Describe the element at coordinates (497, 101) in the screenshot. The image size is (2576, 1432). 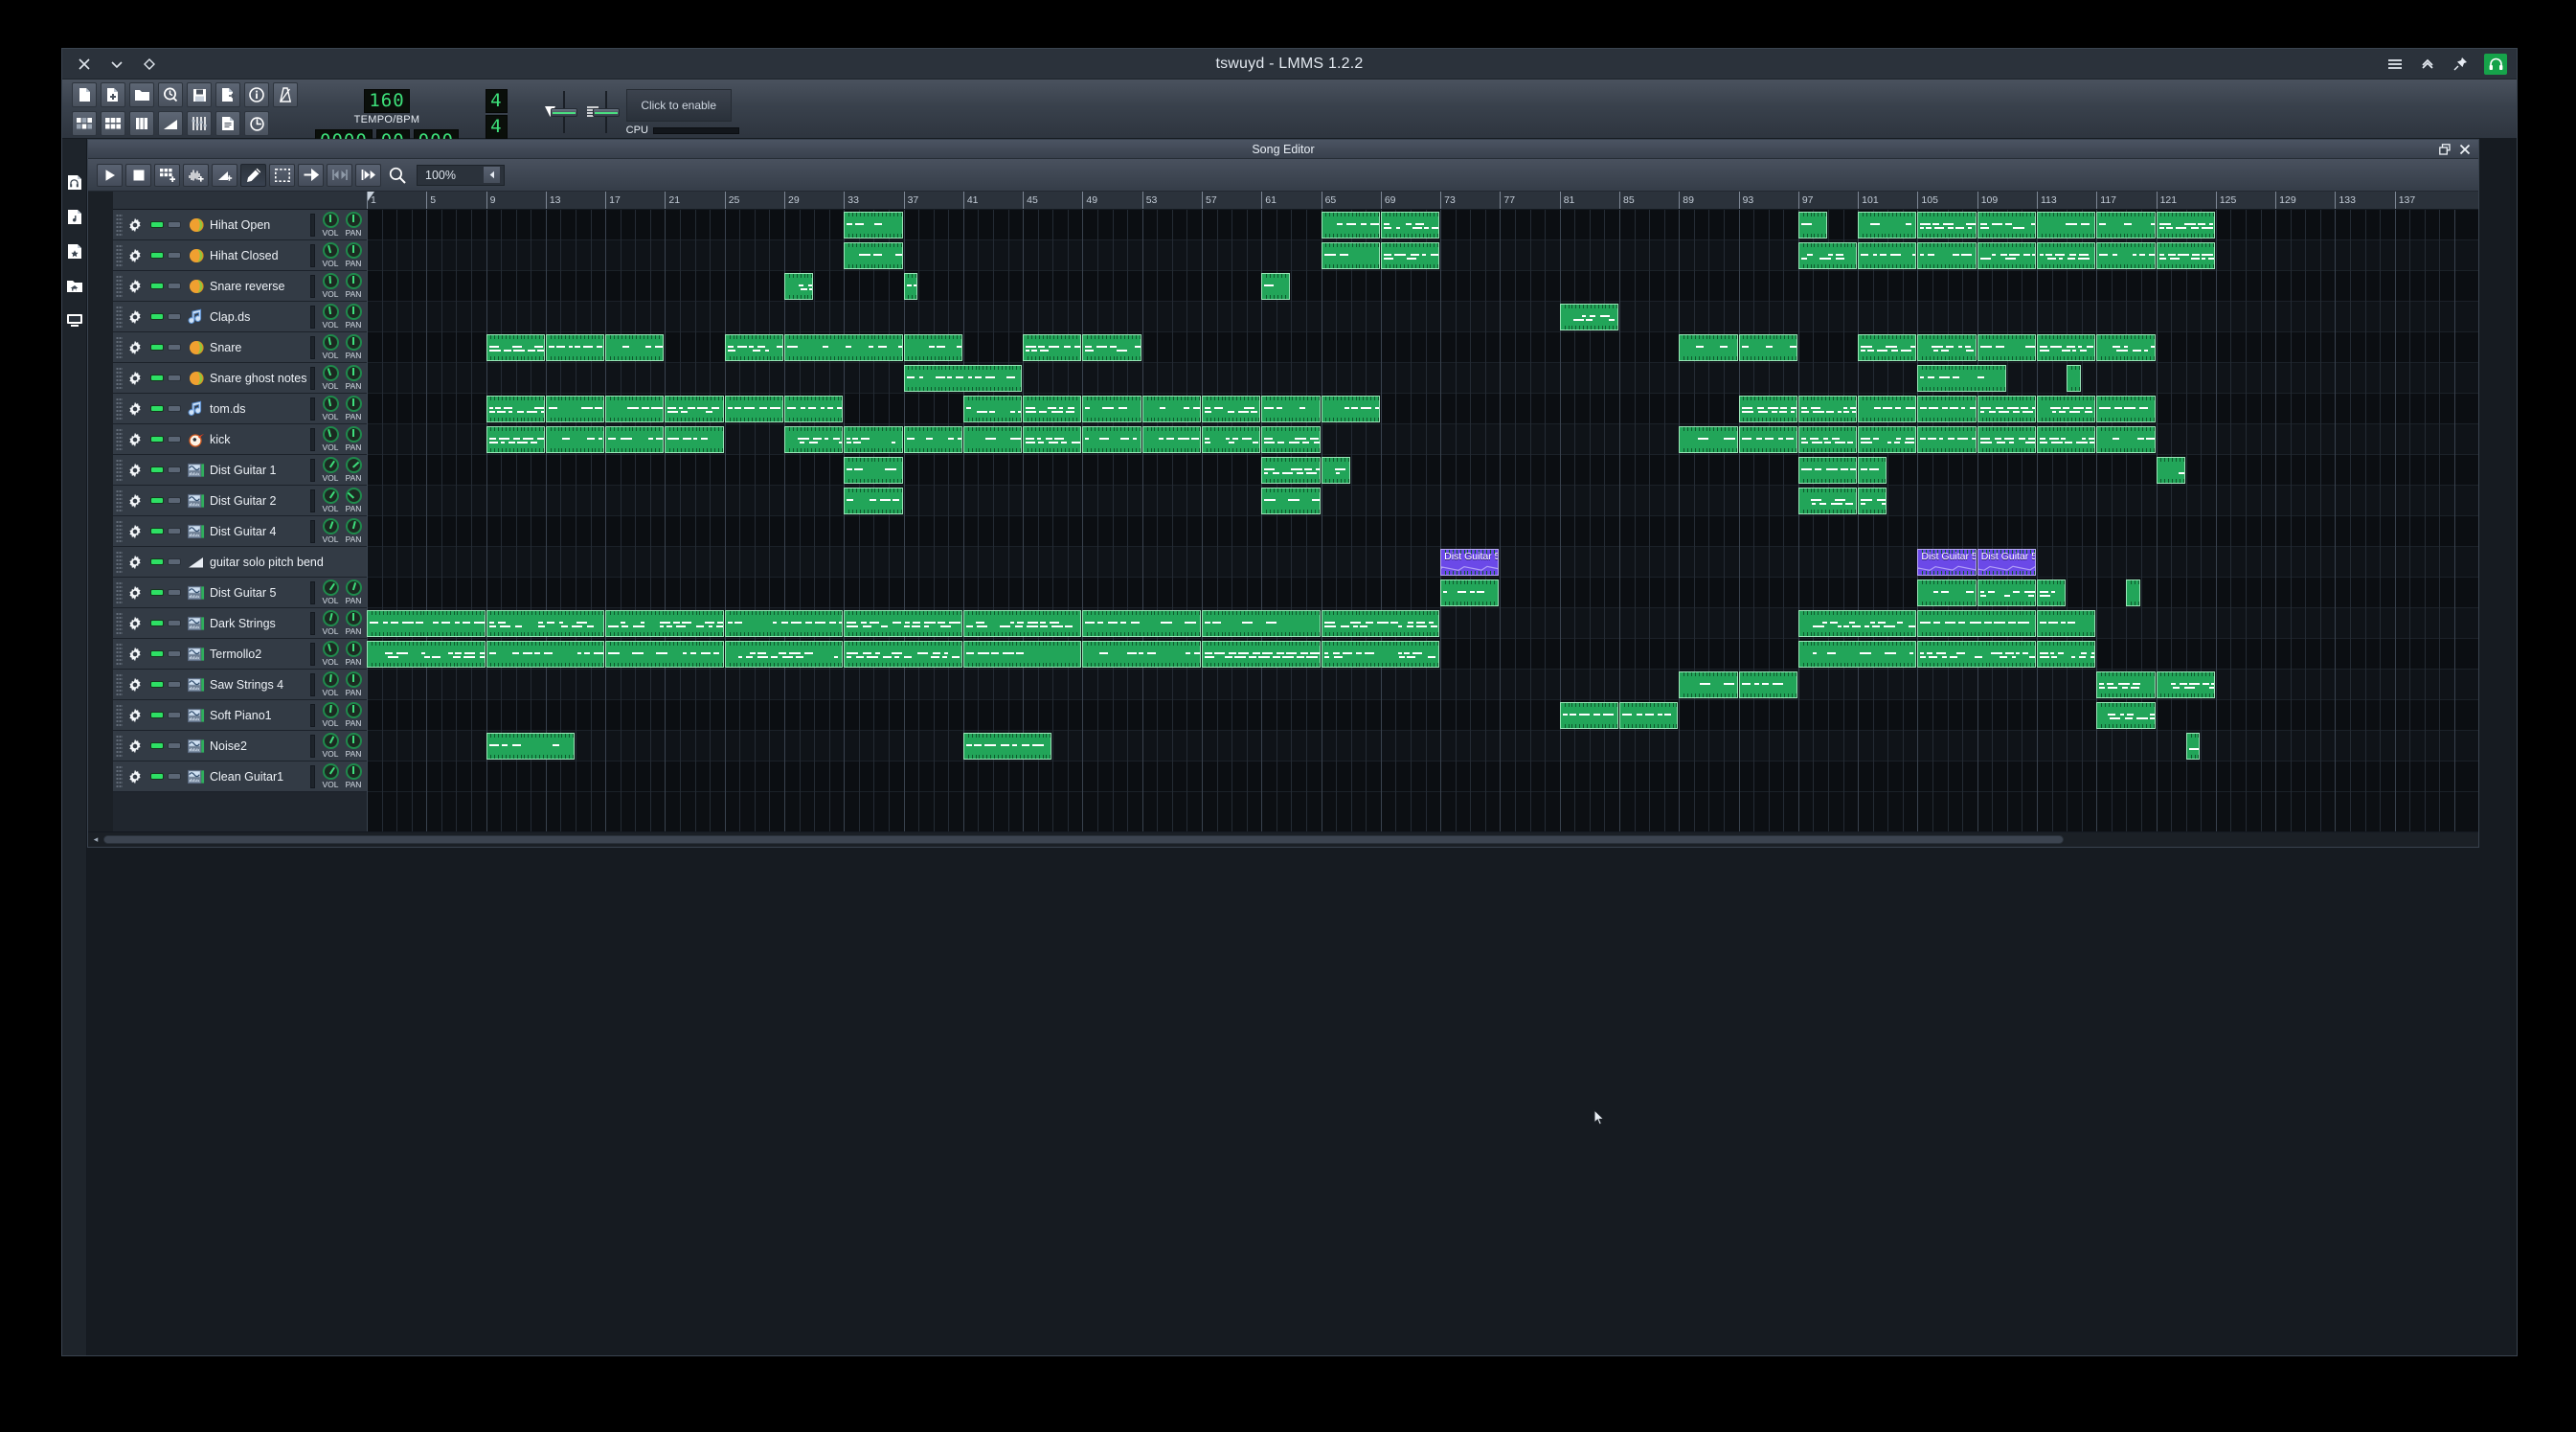
I see `time-sig-numerator: 4` at that location.